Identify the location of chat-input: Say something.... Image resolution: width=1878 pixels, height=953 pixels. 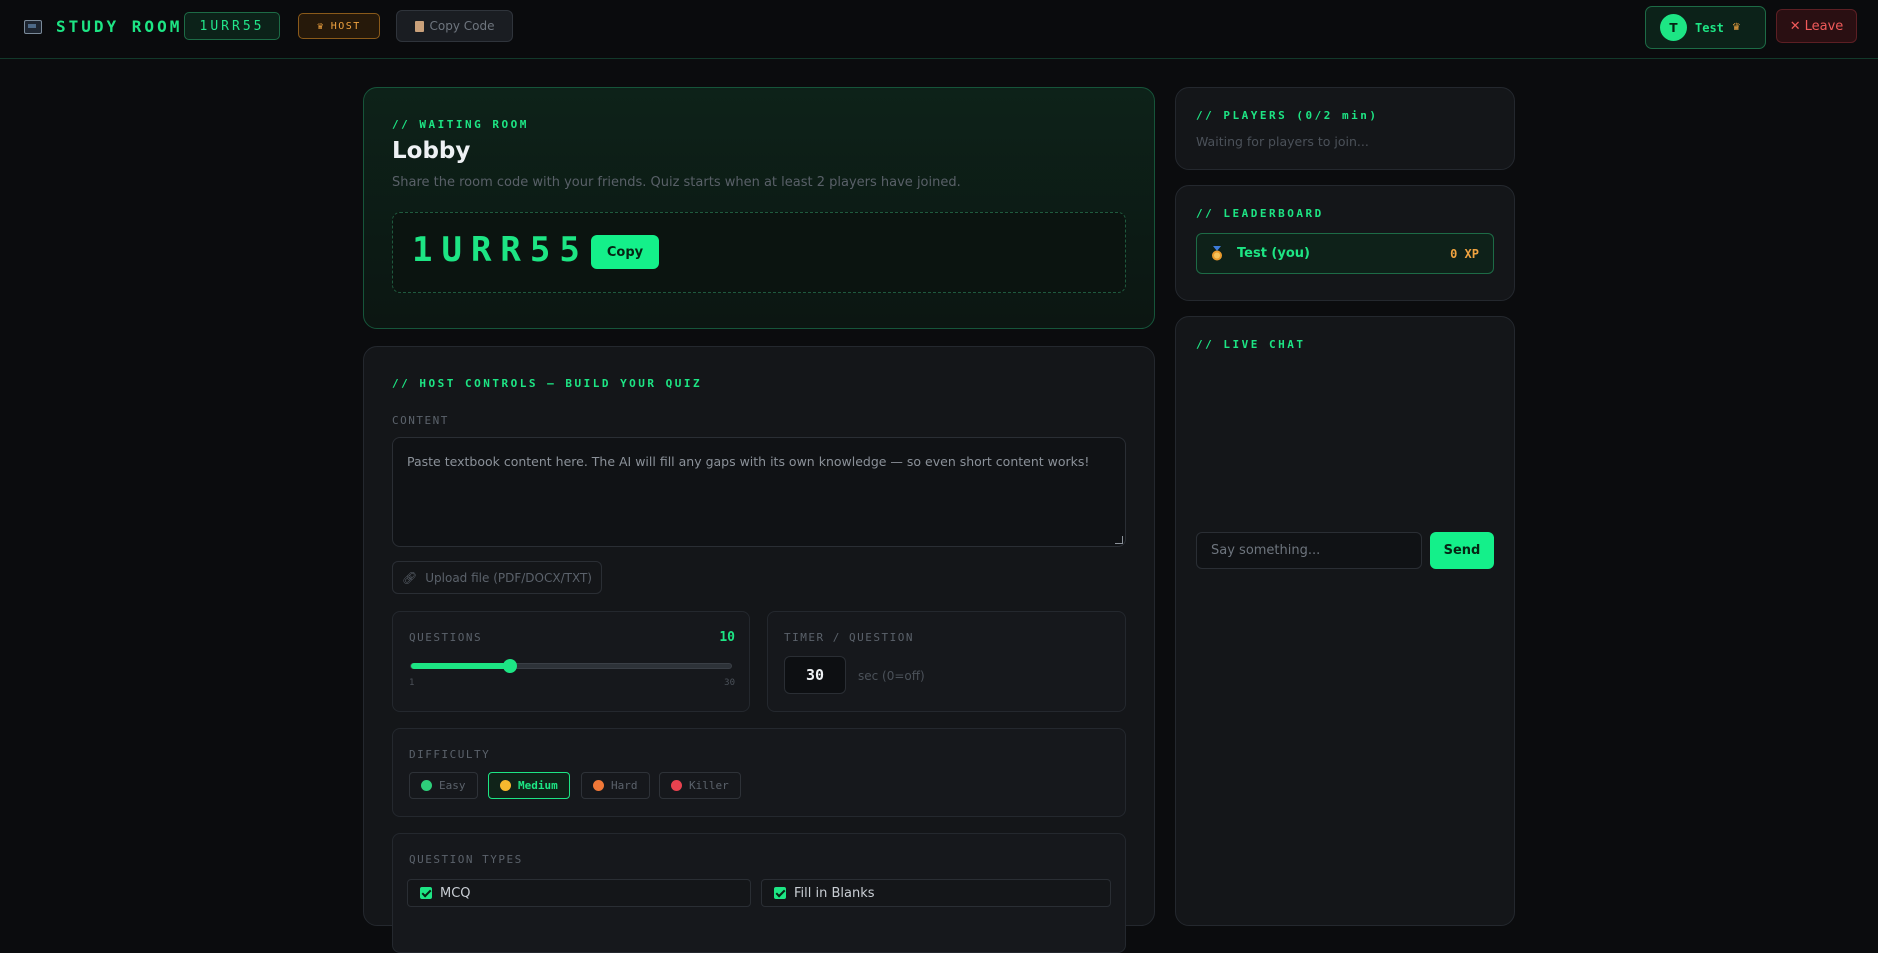
(1309, 550).